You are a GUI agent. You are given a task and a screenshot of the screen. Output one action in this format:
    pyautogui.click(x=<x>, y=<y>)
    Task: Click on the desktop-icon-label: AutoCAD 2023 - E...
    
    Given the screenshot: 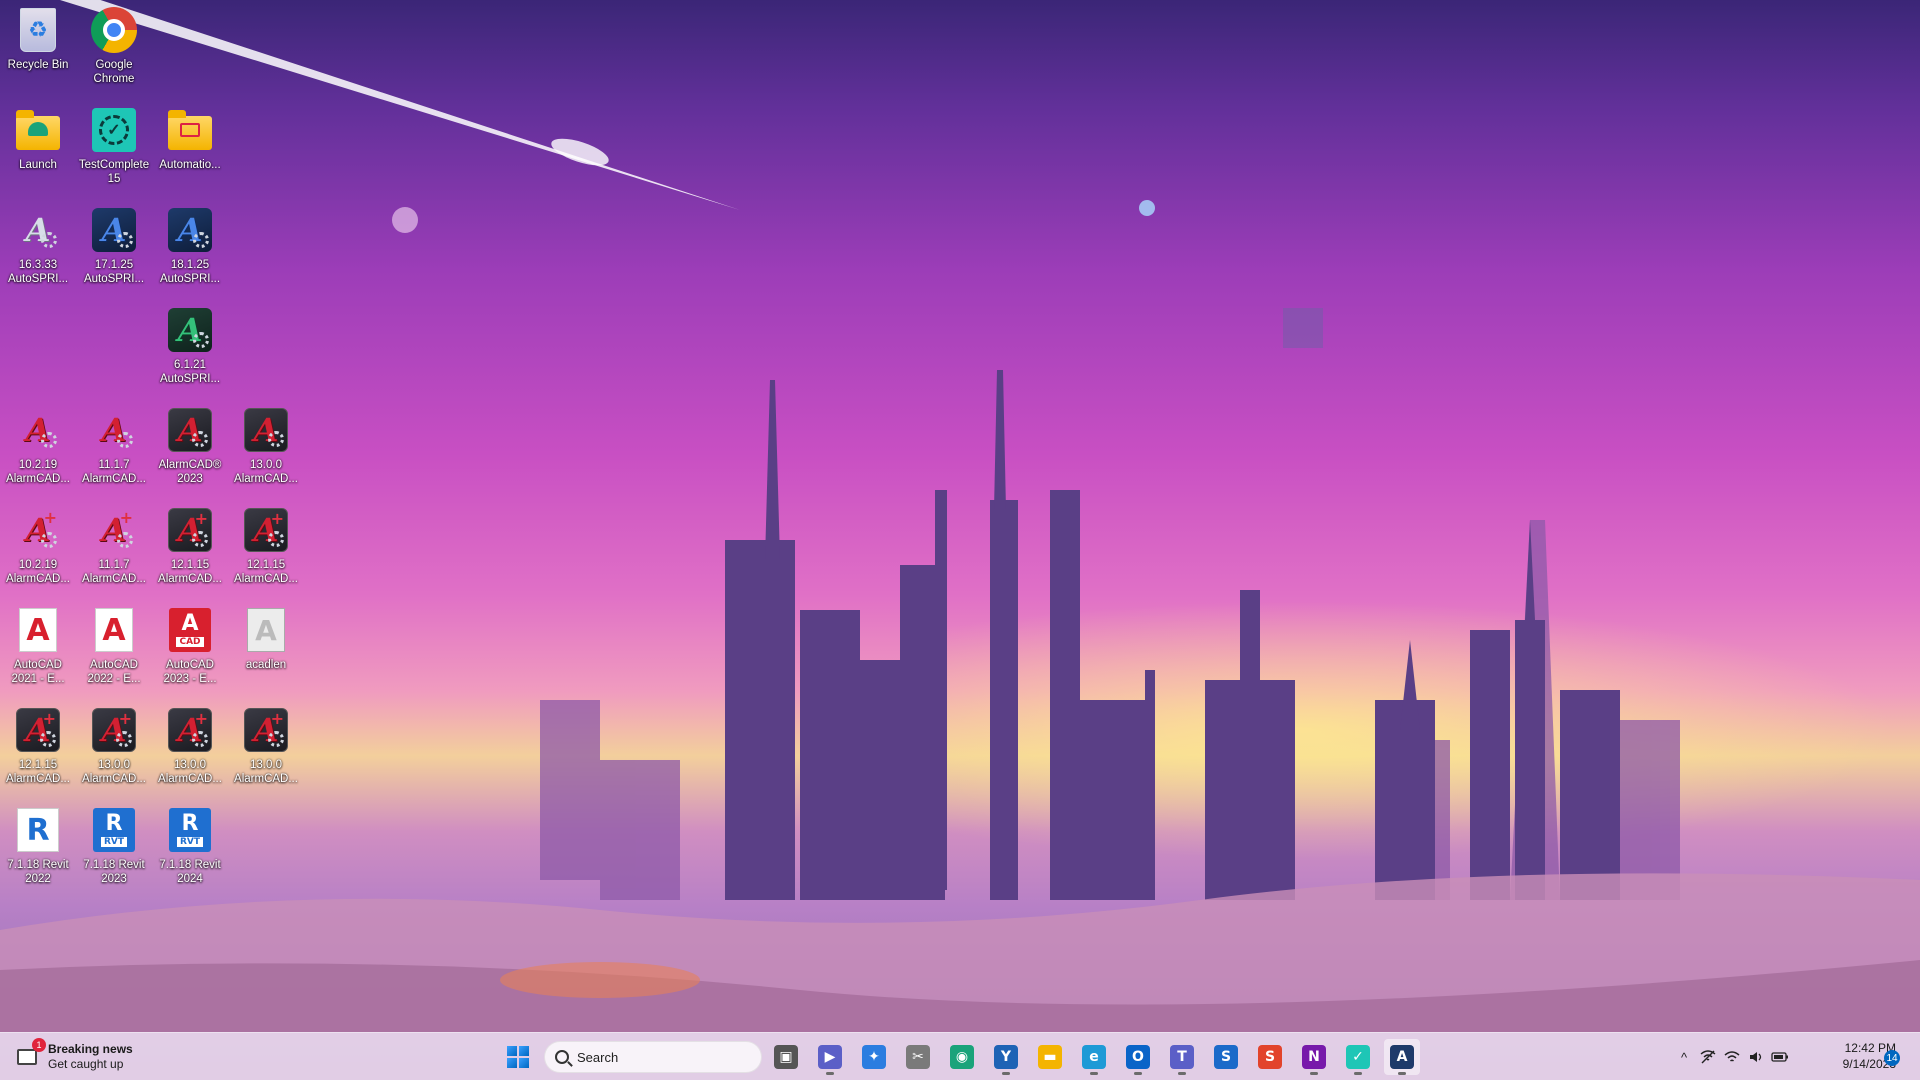 What is the action you would take?
    pyautogui.click(x=190, y=672)
    